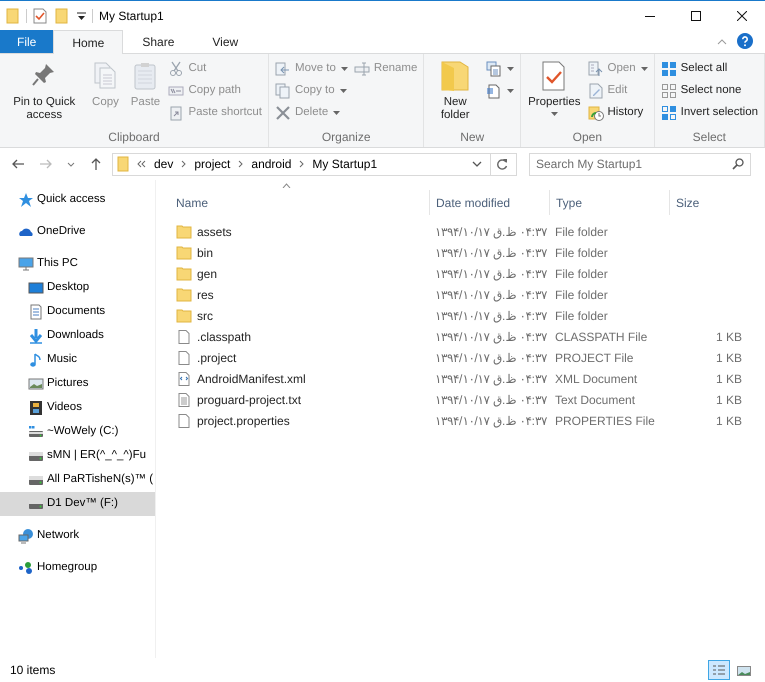  Describe the element at coordinates (596, 91) in the screenshot. I see `edit-icon` at that location.